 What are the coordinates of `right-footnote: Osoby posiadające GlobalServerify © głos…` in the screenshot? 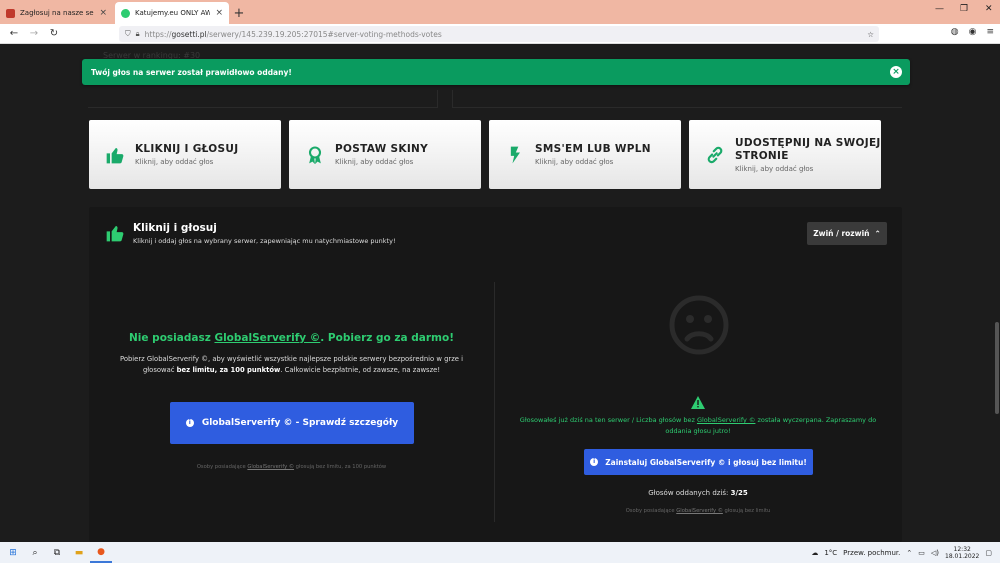 It's located at (698, 511).